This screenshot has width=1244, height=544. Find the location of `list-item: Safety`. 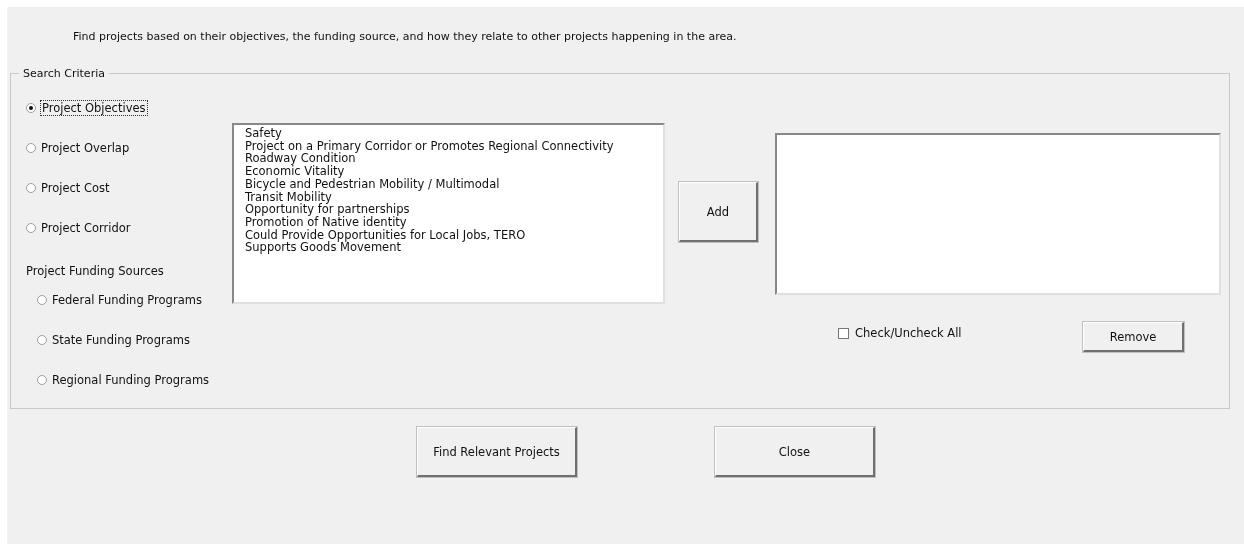

list-item: Safety is located at coordinates (454, 133).